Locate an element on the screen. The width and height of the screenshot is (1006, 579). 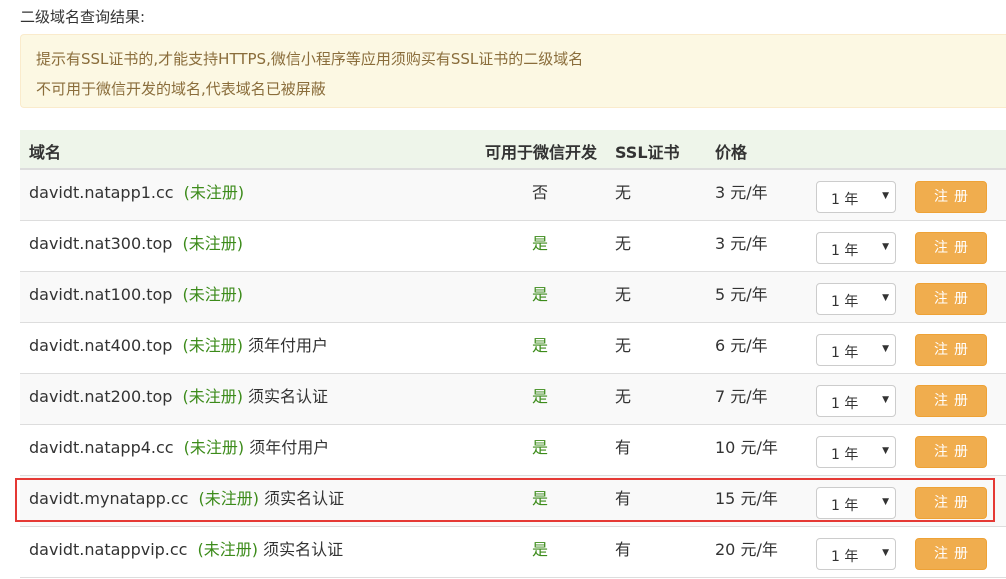
price-value: 10 元/年 is located at coordinates (746, 447).